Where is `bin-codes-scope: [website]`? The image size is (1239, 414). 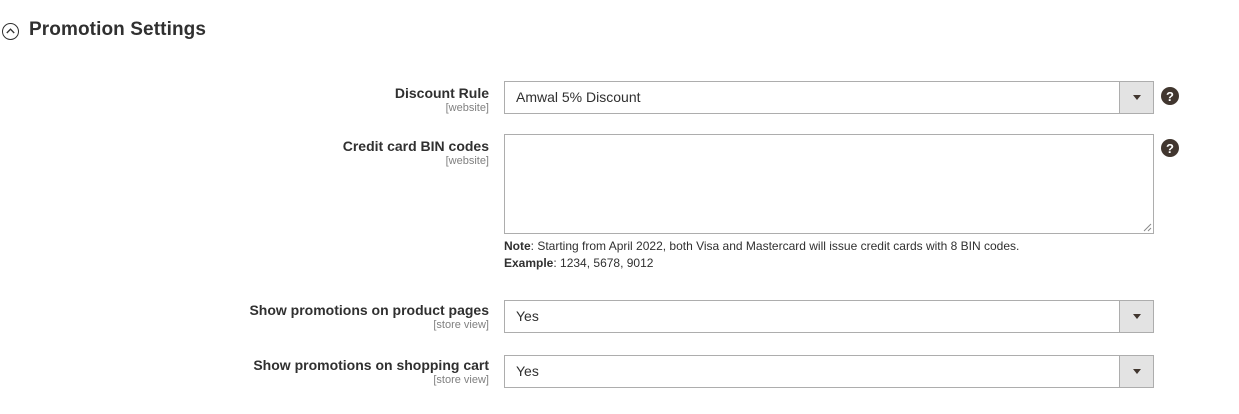
bin-codes-scope: [website] is located at coordinates (467, 161).